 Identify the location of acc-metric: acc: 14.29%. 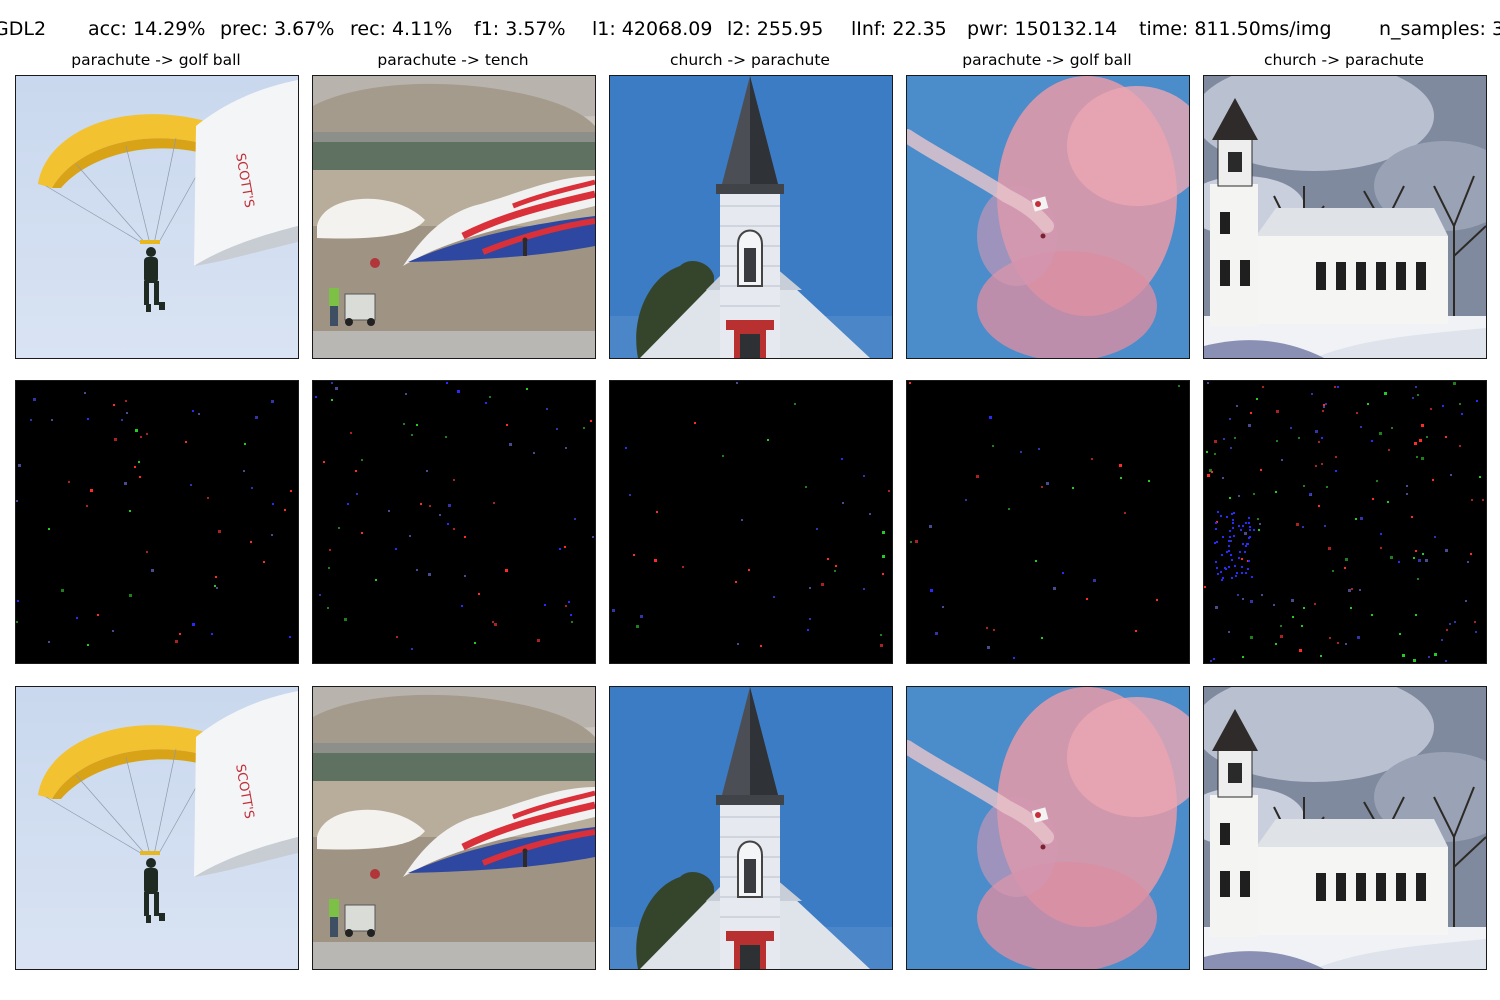
(147, 29).